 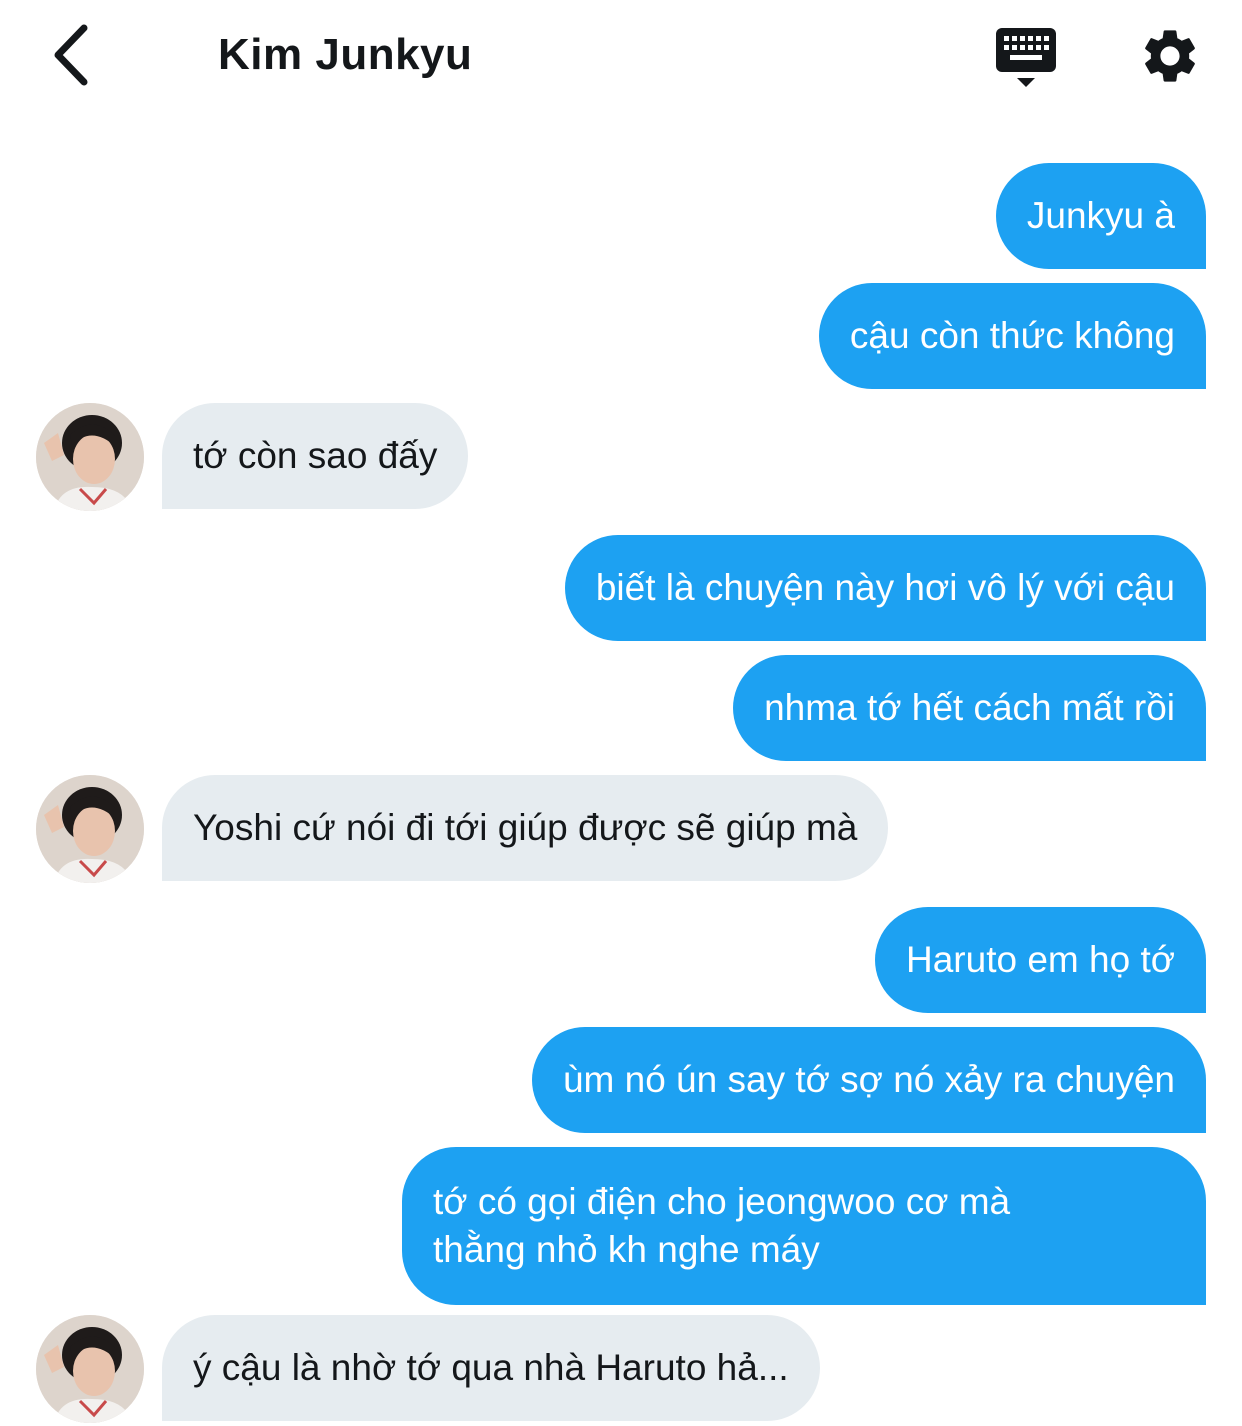 I want to click on gear-icon, so click(x=1170, y=56).